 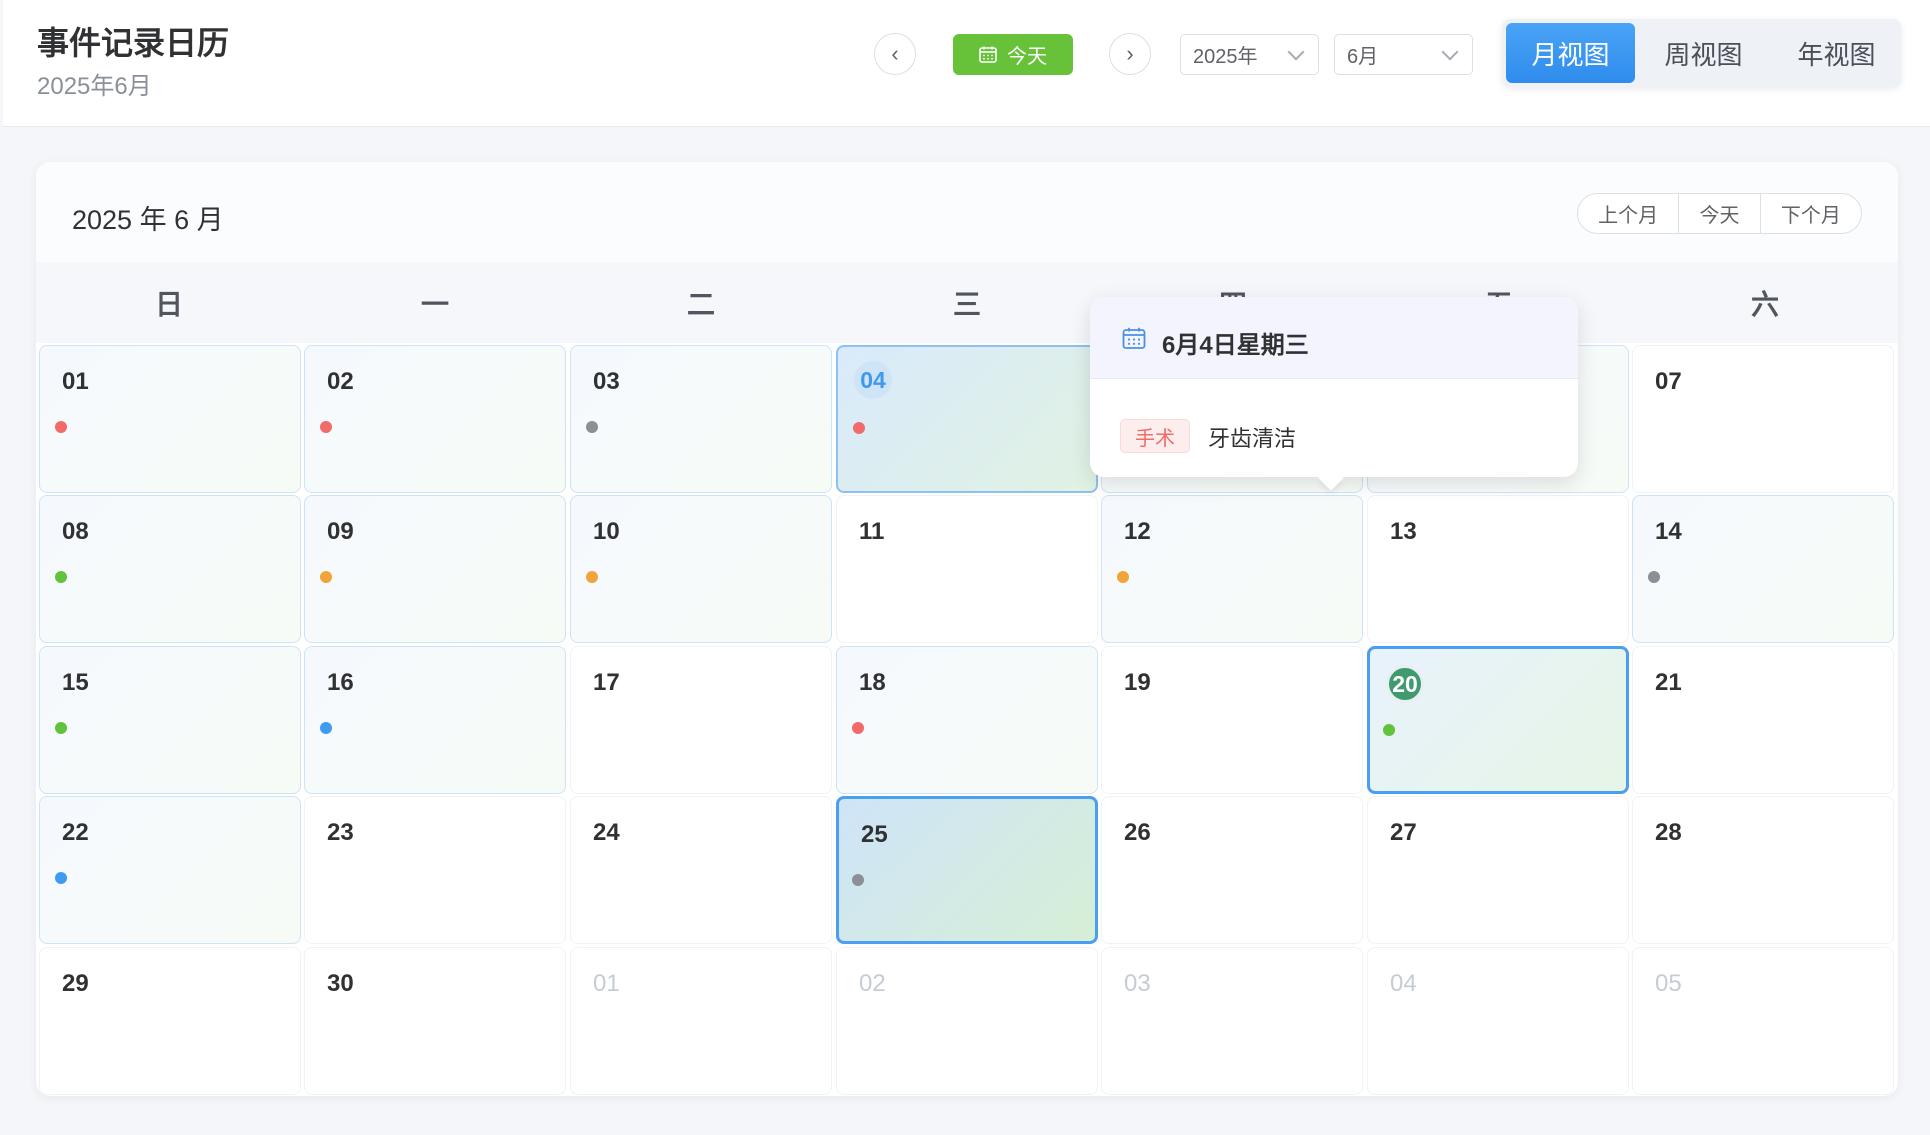 What do you see at coordinates (606, 531) in the screenshot?
I see `day-number: 10` at bounding box center [606, 531].